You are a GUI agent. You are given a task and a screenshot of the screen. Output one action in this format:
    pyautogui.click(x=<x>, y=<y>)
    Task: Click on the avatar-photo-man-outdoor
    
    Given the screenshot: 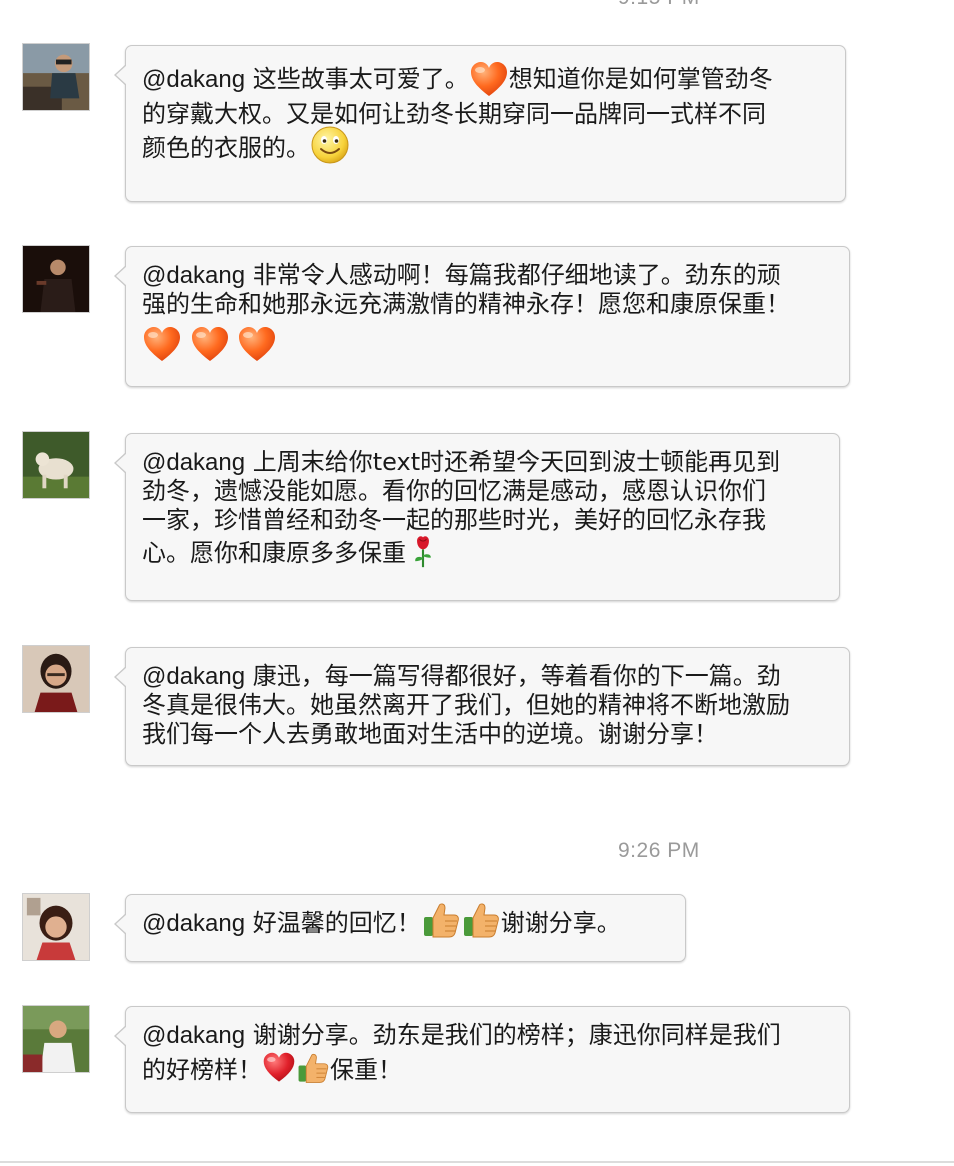 What is the action you would take?
    pyautogui.click(x=56, y=1039)
    